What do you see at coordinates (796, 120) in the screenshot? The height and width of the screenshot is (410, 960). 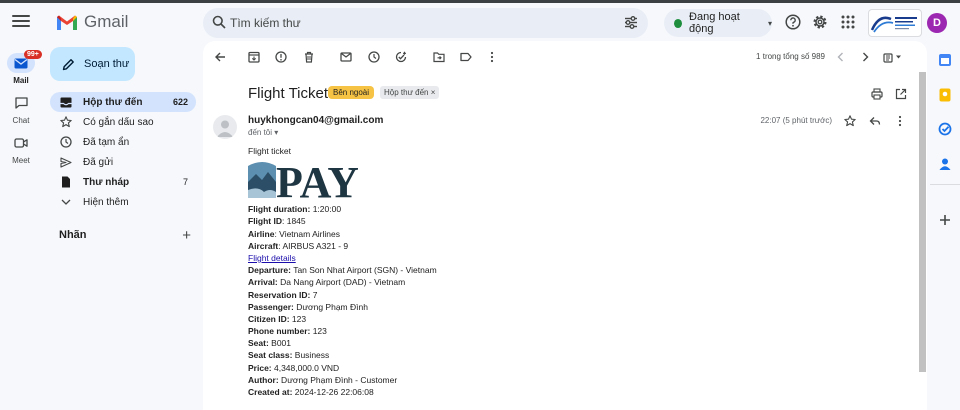 I see `email-time: 22:07 (5 phút trước)` at bounding box center [796, 120].